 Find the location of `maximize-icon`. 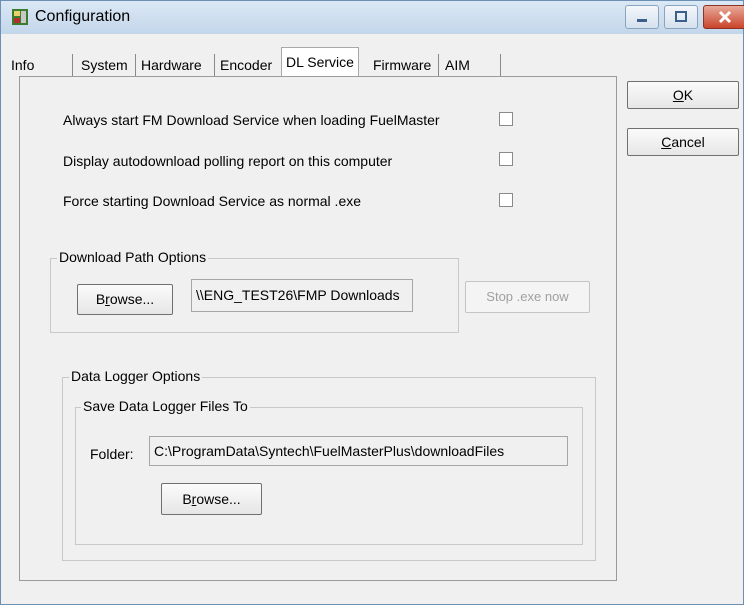

maximize-icon is located at coordinates (681, 16).